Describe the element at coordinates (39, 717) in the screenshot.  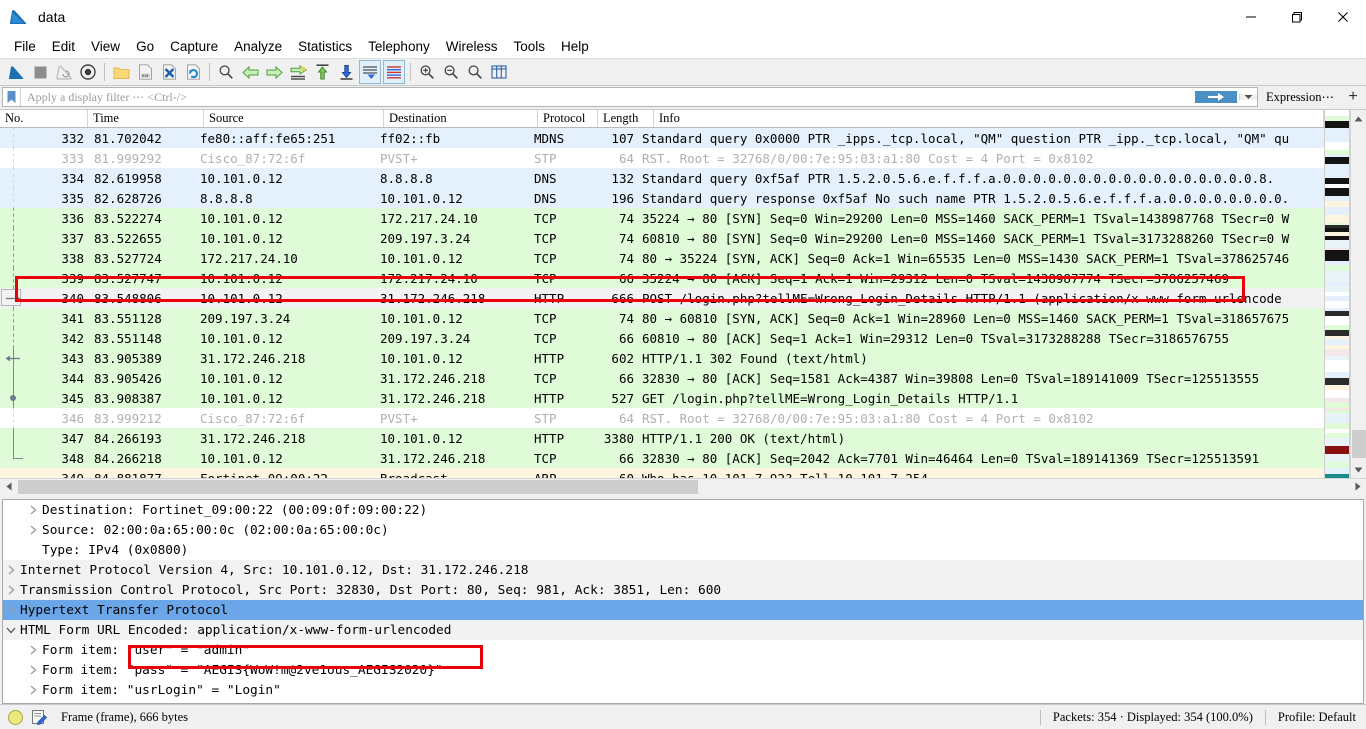
I see `capture-comment-icon` at that location.